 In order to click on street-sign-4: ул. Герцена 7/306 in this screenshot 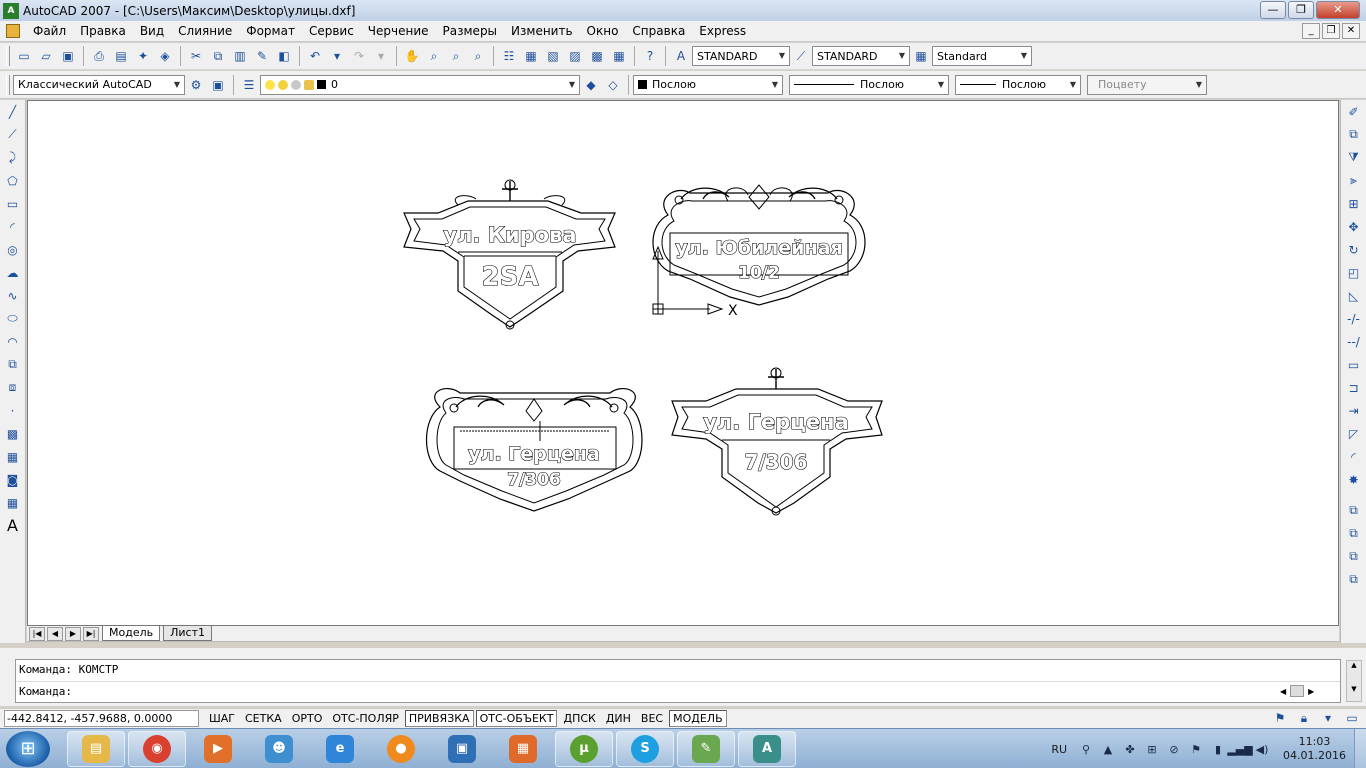, I will do `click(777, 441)`.